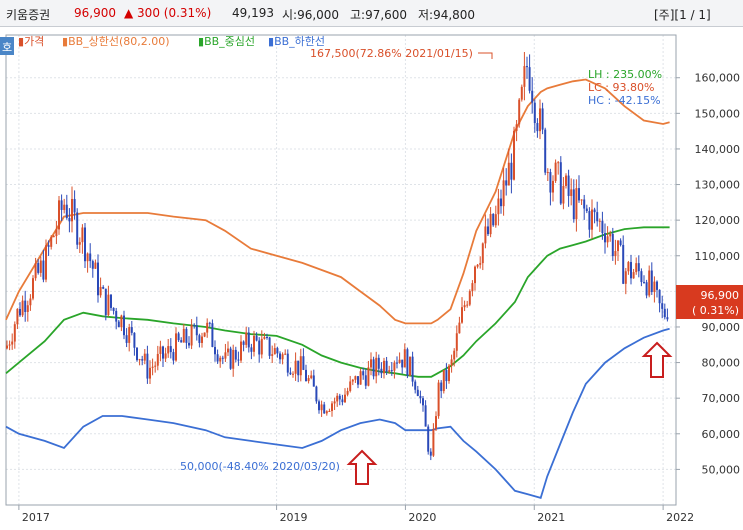 The height and width of the screenshot is (530, 743). Describe the element at coordinates (718, 220) in the screenshot. I see `y-tick-label: 120,000` at that location.